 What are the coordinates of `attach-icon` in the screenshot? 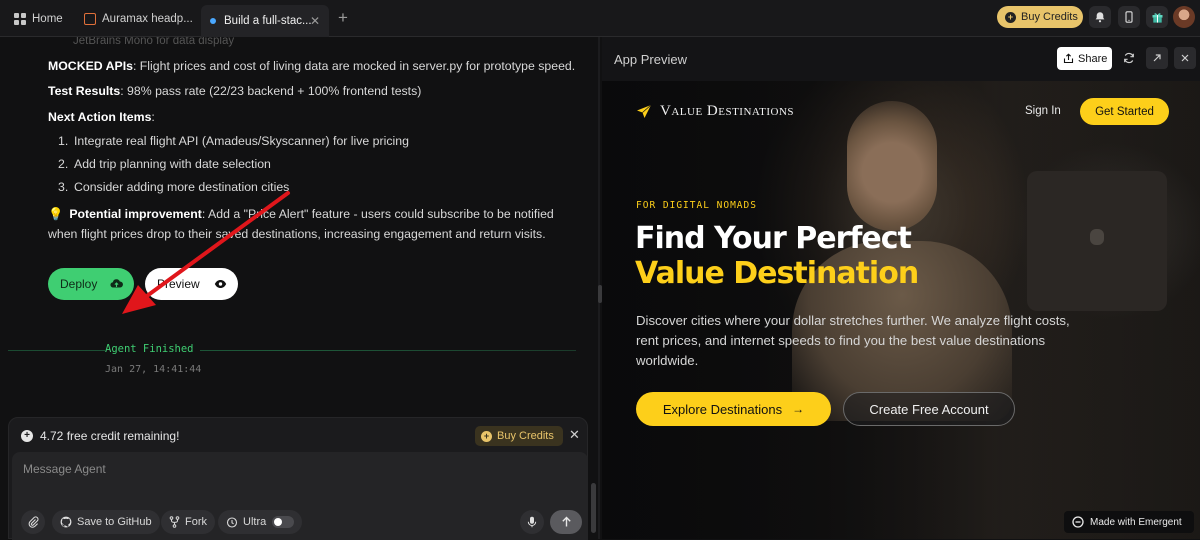 It's located at (33, 522).